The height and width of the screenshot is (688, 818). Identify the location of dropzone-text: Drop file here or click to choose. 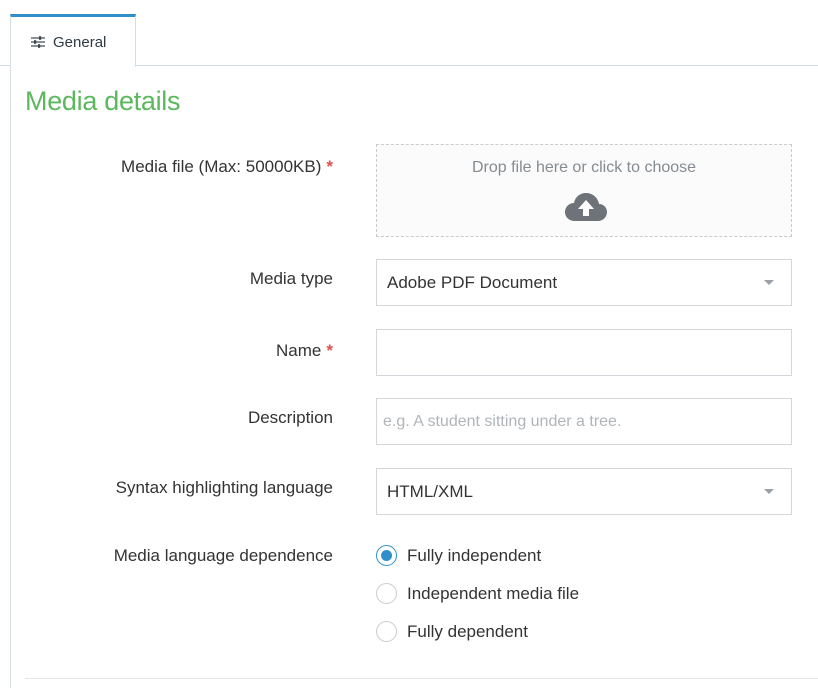
(584, 167).